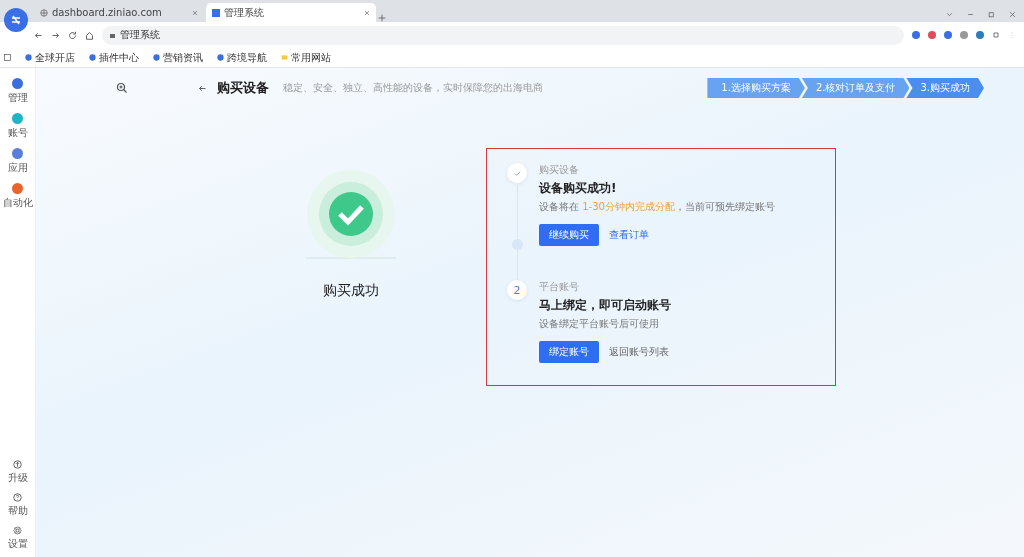  What do you see at coordinates (50, 57) in the screenshot?
I see `bookmark-link: 全球开店` at bounding box center [50, 57].